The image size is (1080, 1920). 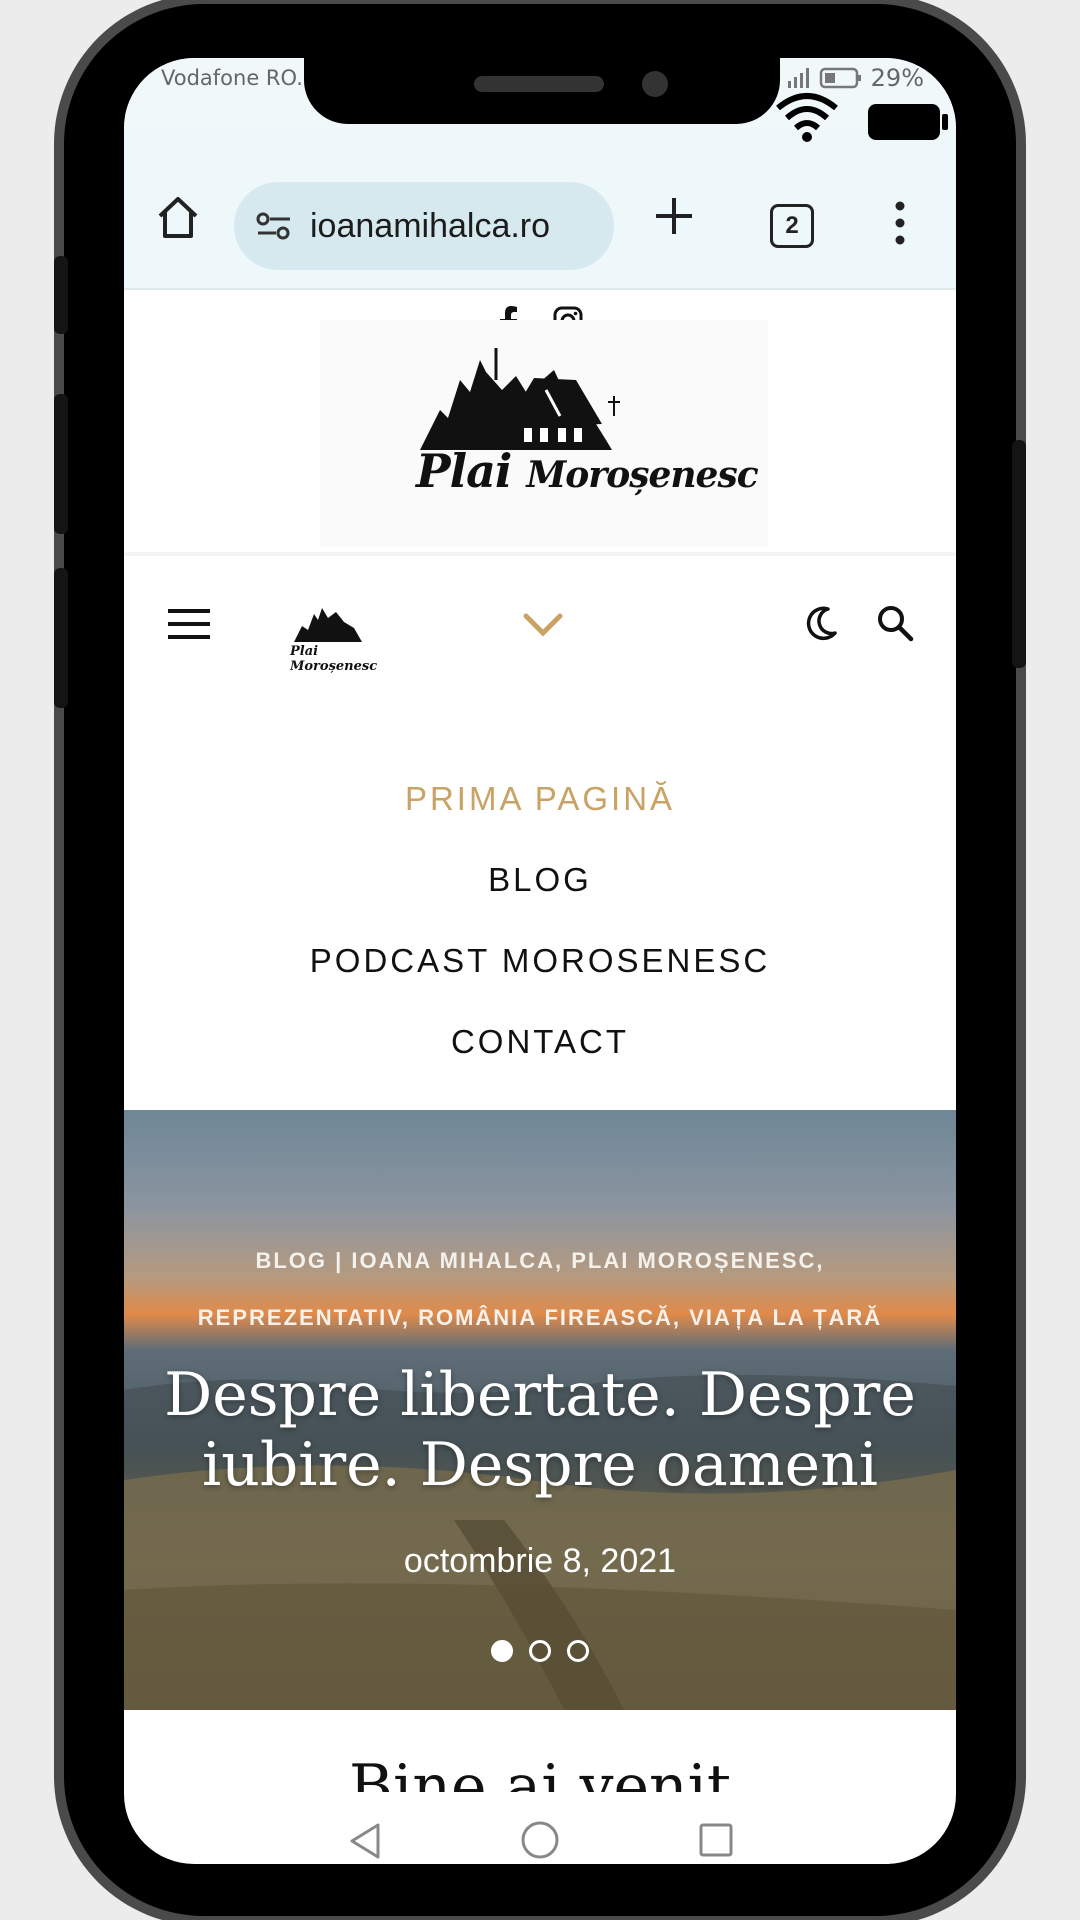 I want to click on menu-item-prima-pagina: PRIMA PAGINĂ, so click(x=540, y=798).